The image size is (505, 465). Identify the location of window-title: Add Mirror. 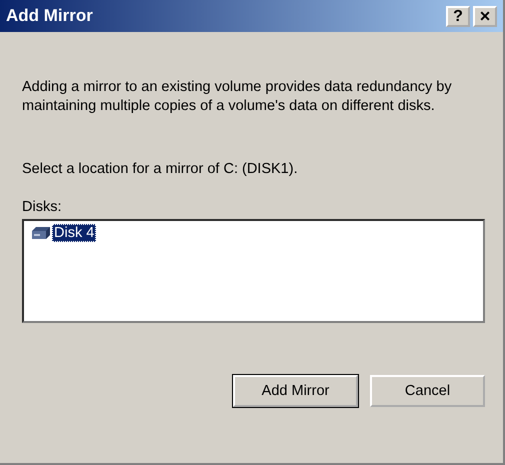
(49, 16).